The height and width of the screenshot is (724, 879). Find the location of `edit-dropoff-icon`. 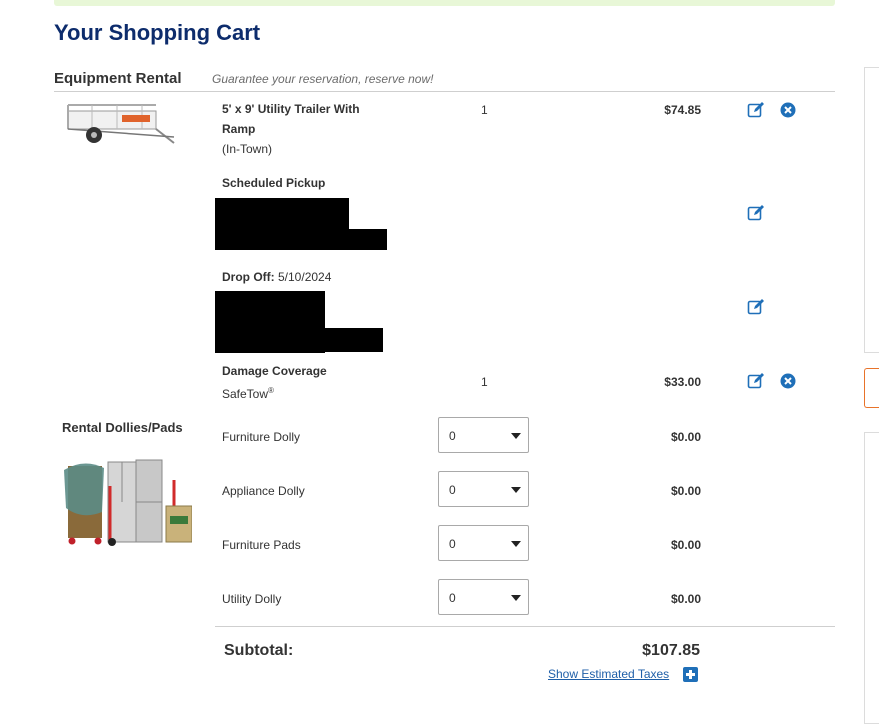

edit-dropoff-icon is located at coordinates (756, 307).